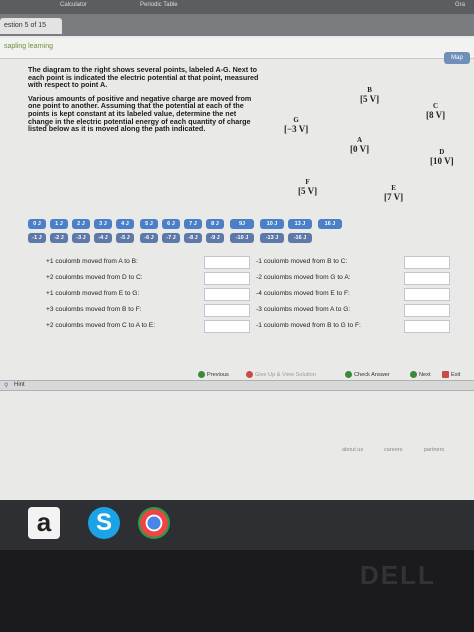 This screenshot has width=474, height=632. I want to click on next-button: Next, so click(420, 374).